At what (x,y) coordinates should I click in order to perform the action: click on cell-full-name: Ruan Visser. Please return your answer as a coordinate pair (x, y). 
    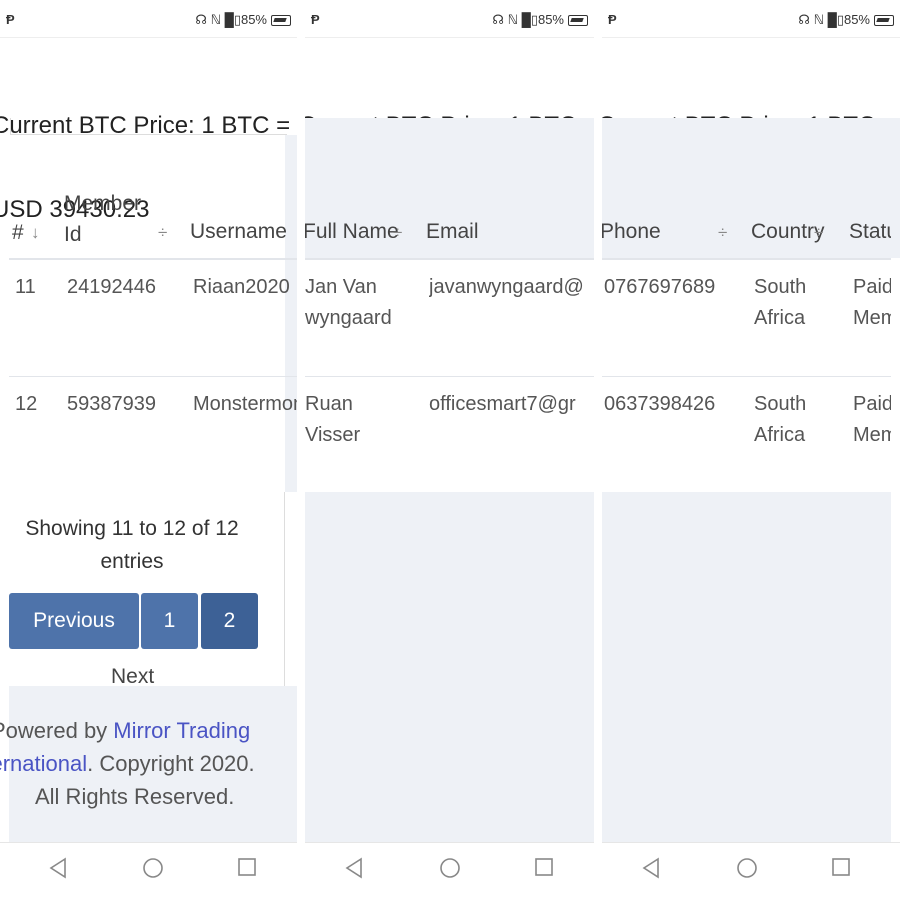
    Looking at the image, I should click on (333, 419).